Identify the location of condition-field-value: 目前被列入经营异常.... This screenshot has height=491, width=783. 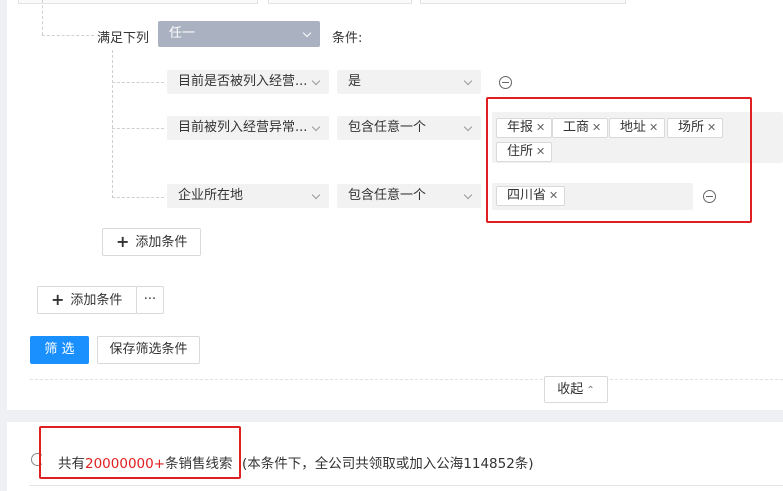
(243, 127).